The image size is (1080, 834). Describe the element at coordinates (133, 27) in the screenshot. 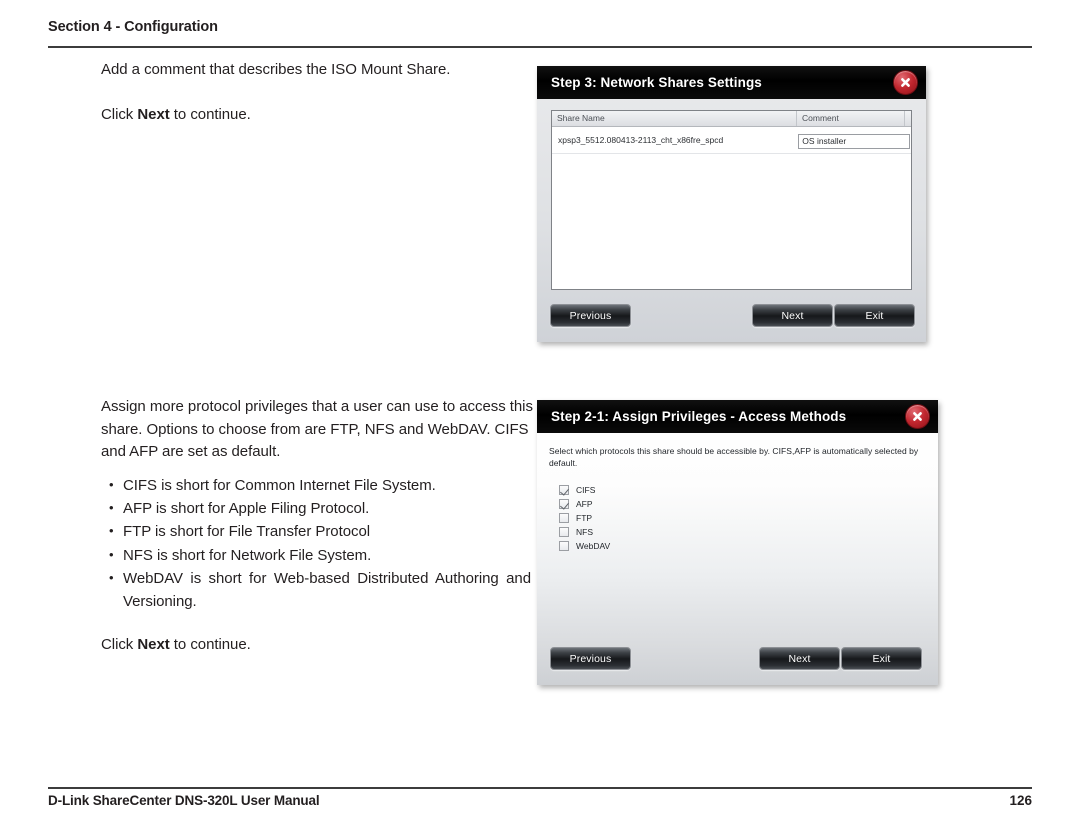

I see `section-title: Section 4 - Configuration` at that location.